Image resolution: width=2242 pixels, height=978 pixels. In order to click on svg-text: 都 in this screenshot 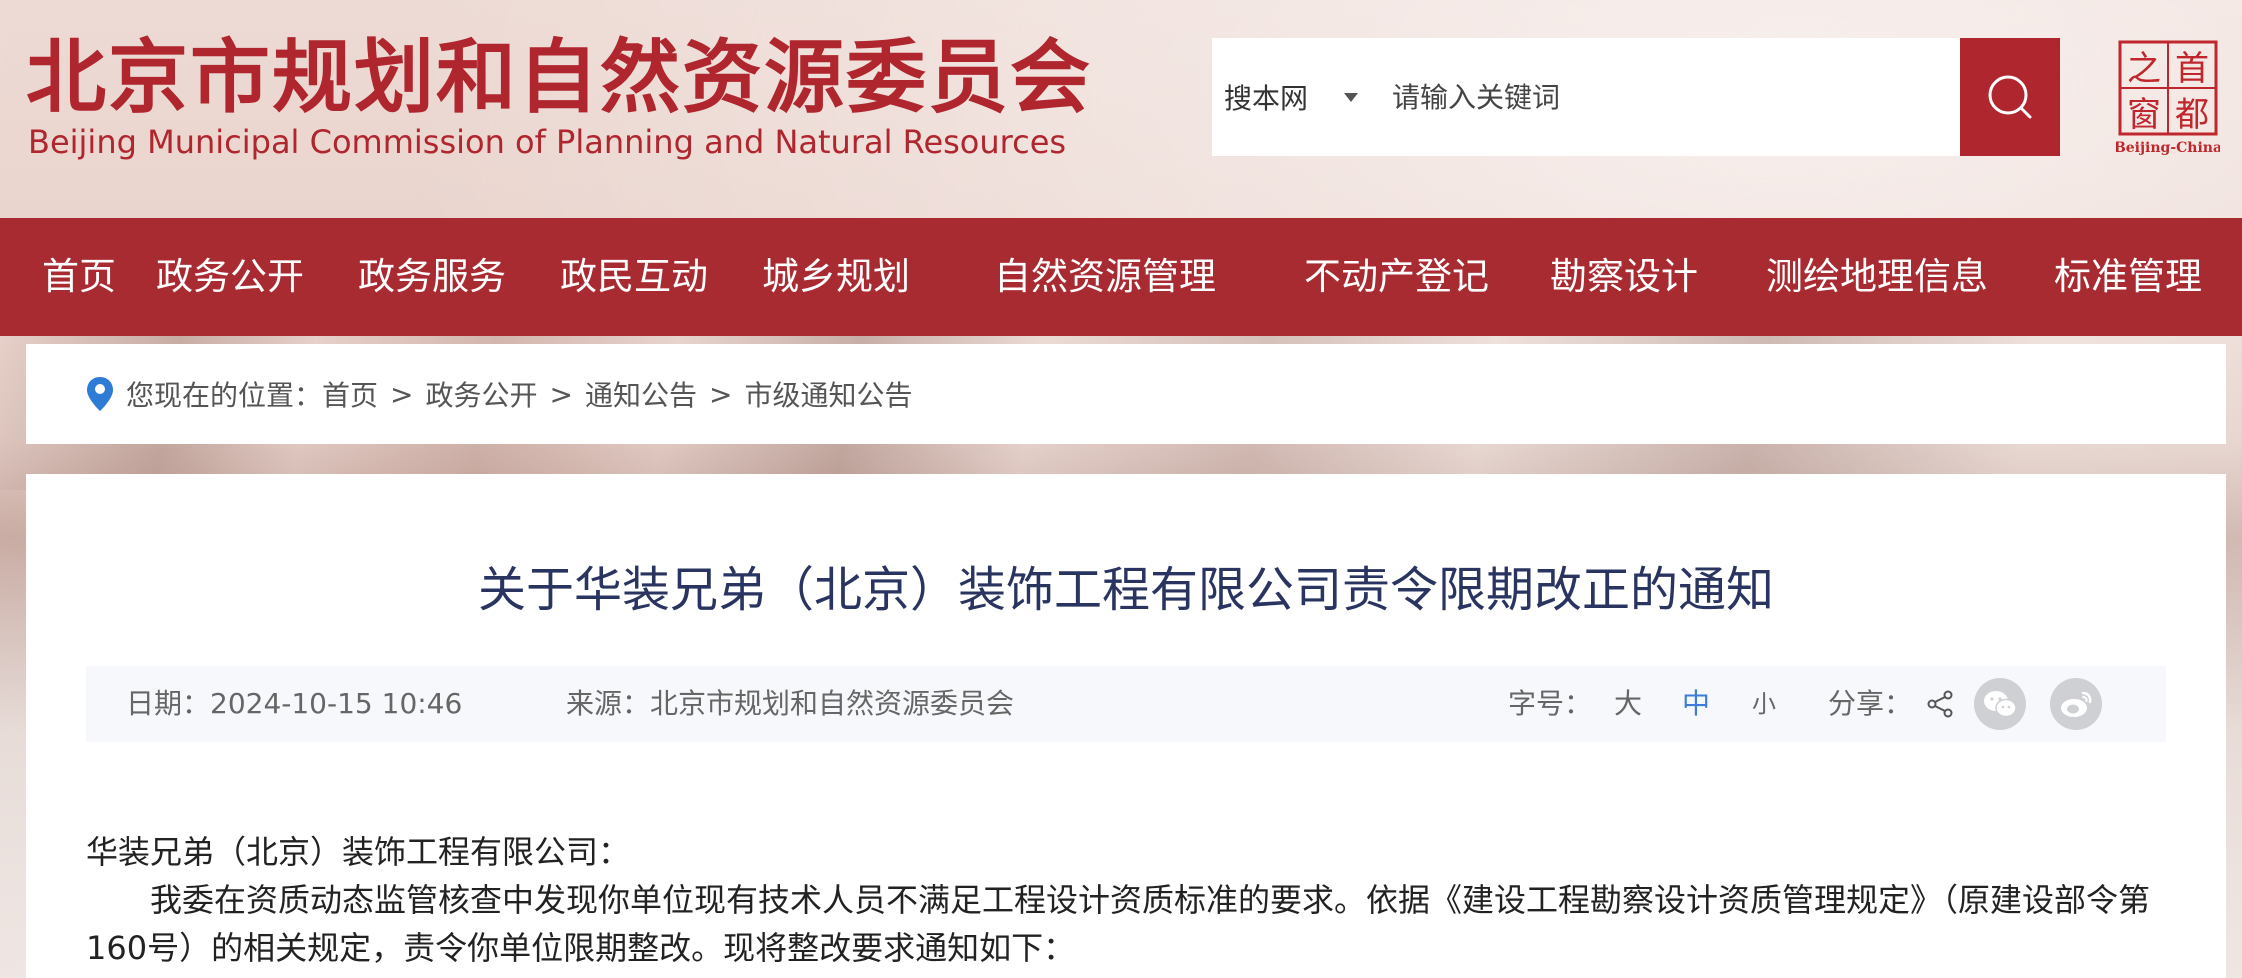, I will do `click(2192, 115)`.